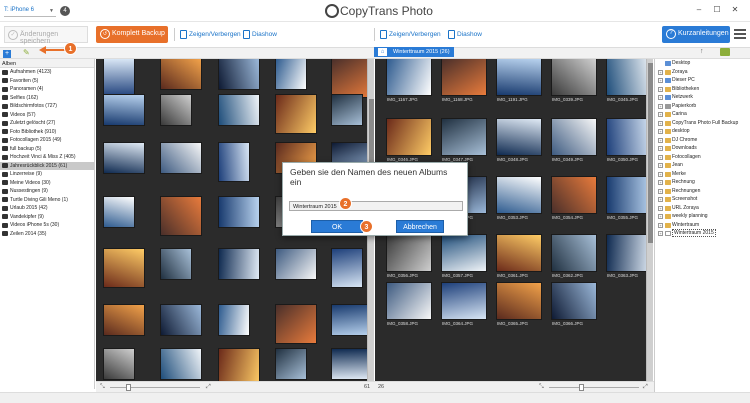 Image resolution: width=750 pixels, height=403 pixels. Describe the element at coordinates (725, 52) in the screenshot. I see `folder-icon` at that location.